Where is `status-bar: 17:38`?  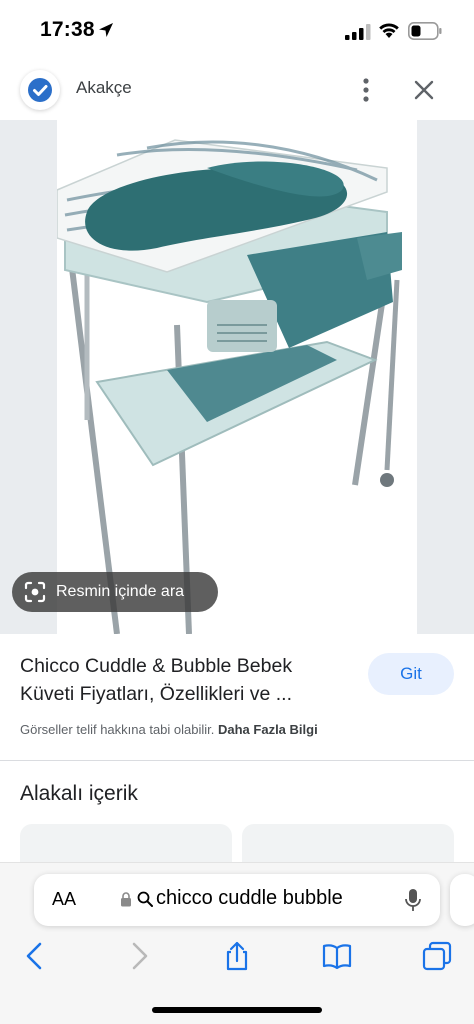
status-bar: 17:38 is located at coordinates (237, 31).